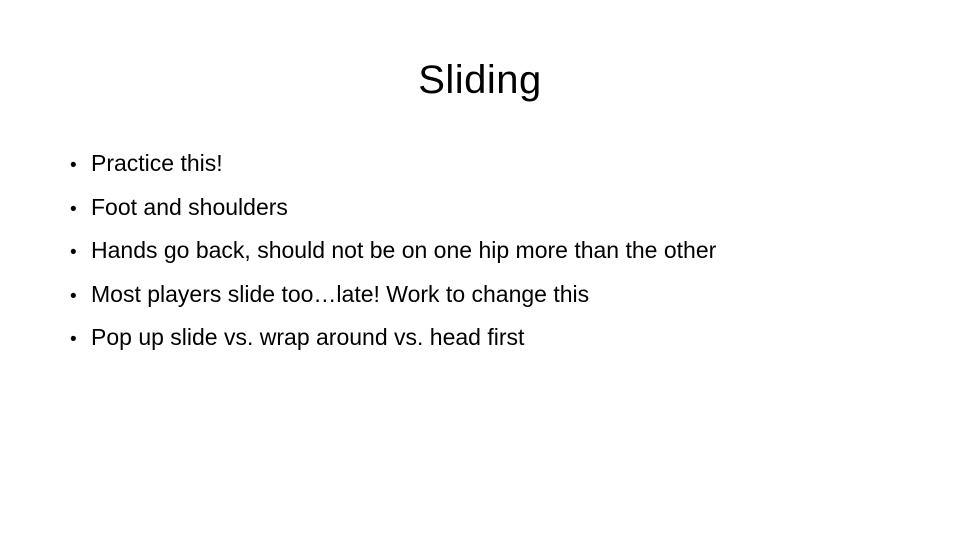  What do you see at coordinates (189, 206) in the screenshot?
I see `bullet-text: Foot and shoulders` at bounding box center [189, 206].